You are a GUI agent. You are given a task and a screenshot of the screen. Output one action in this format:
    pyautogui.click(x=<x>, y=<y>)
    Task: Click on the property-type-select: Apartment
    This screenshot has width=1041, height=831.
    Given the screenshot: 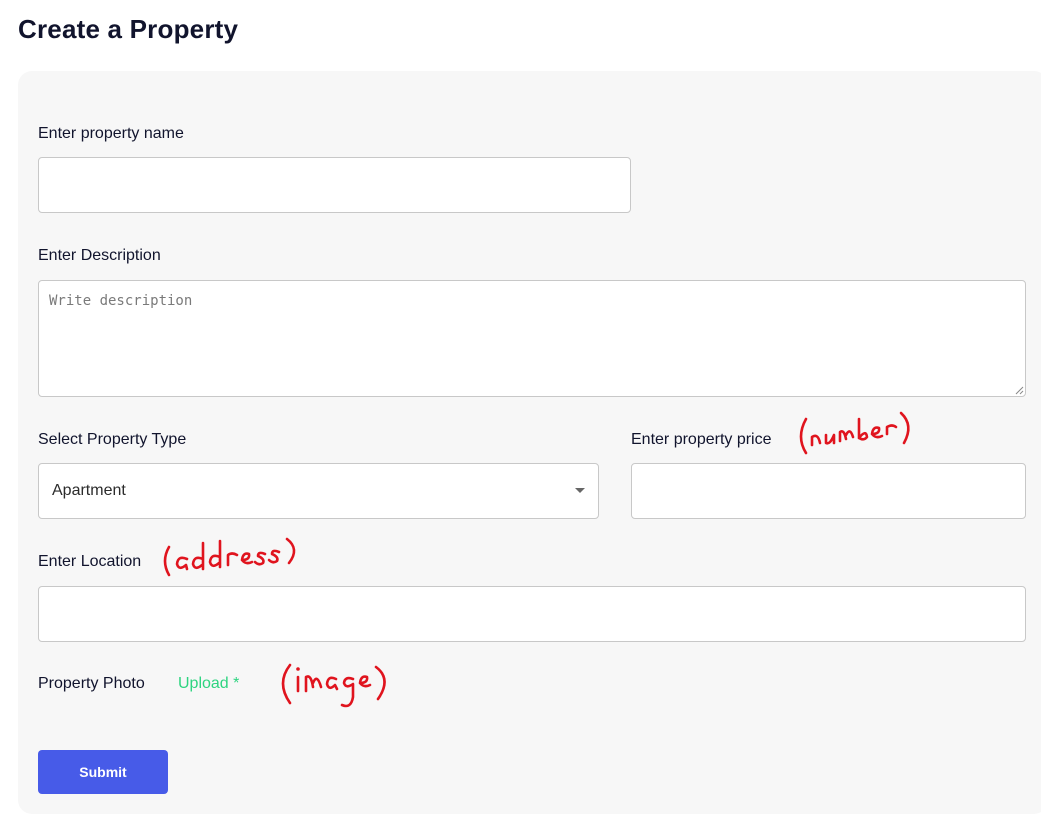 What is the action you would take?
    pyautogui.click(x=318, y=491)
    